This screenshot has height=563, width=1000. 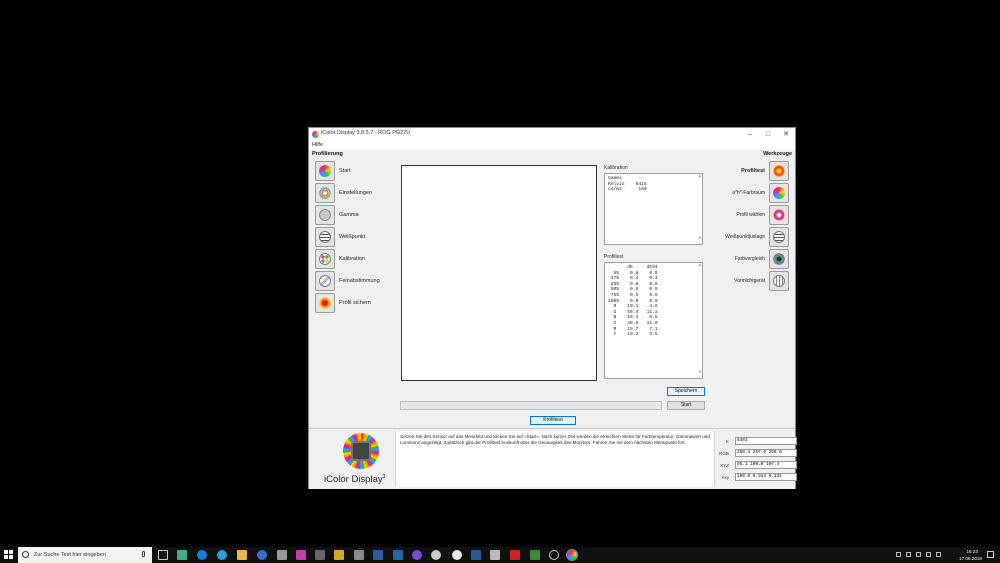 What do you see at coordinates (355, 215) in the screenshot?
I see `nav-gamma: Gamma` at bounding box center [355, 215].